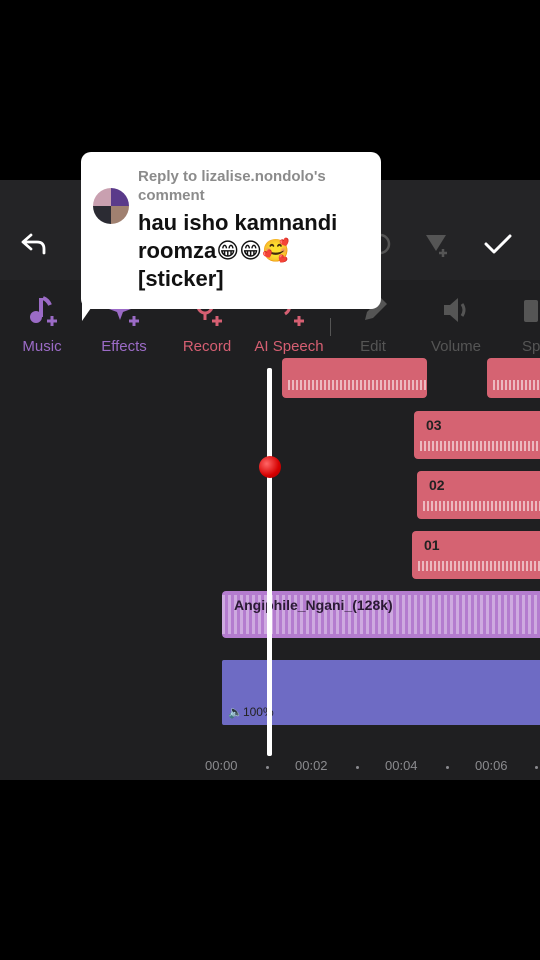 Image resolution: width=540 pixels, height=960 pixels. What do you see at coordinates (476, 555) in the screenshot?
I see `record-clip: 01` at bounding box center [476, 555].